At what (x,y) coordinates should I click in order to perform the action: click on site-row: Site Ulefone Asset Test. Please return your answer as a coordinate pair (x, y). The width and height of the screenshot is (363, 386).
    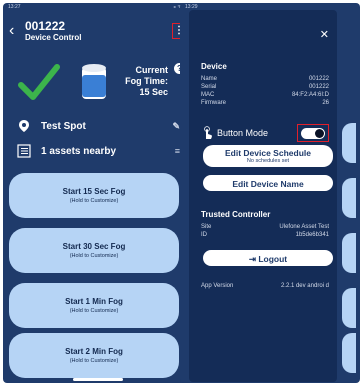
    Looking at the image, I should click on (265, 227).